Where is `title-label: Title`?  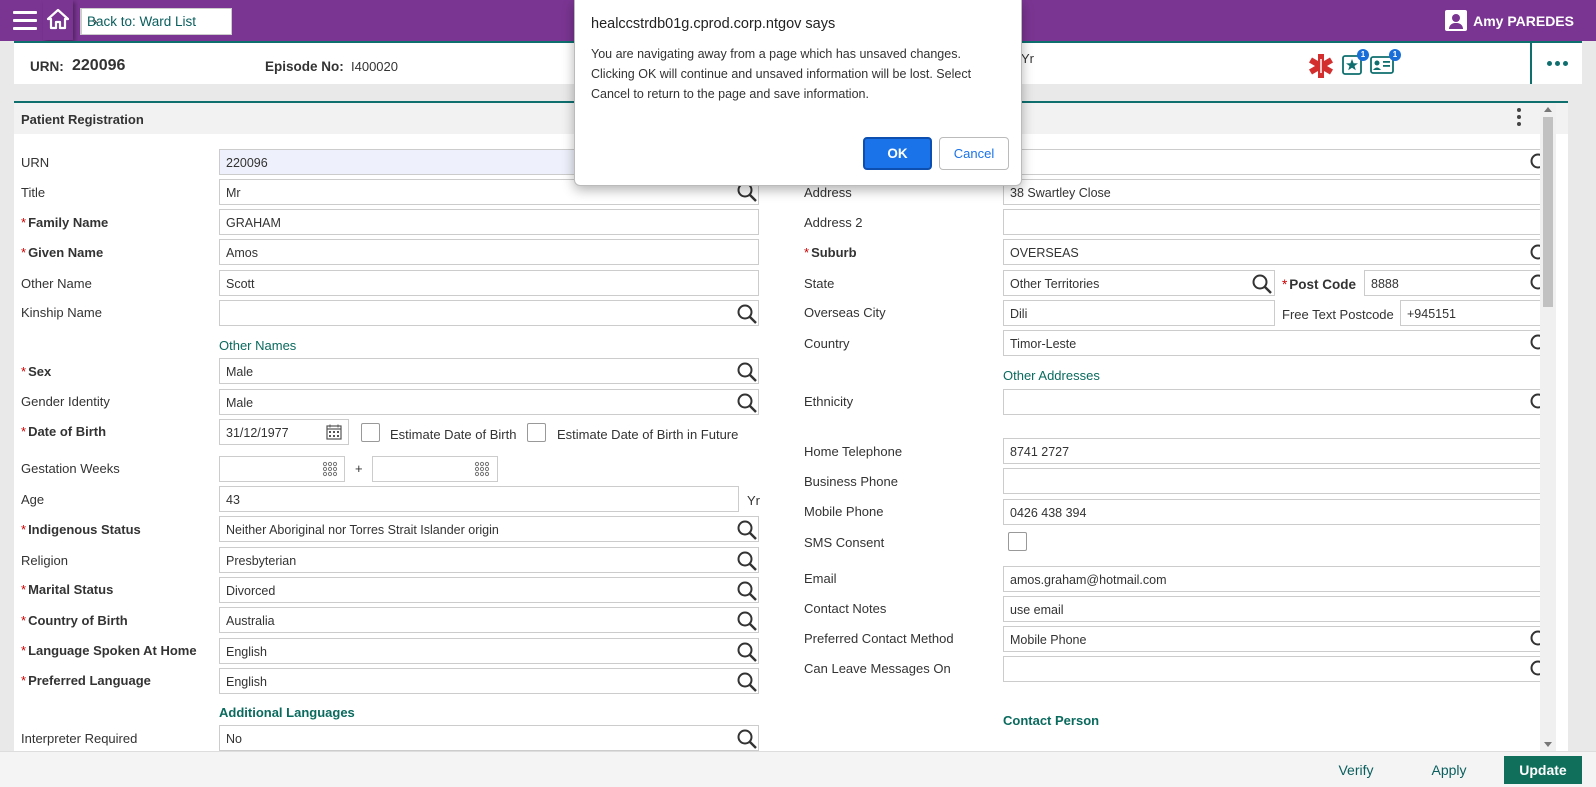
title-label: Title is located at coordinates (33, 192).